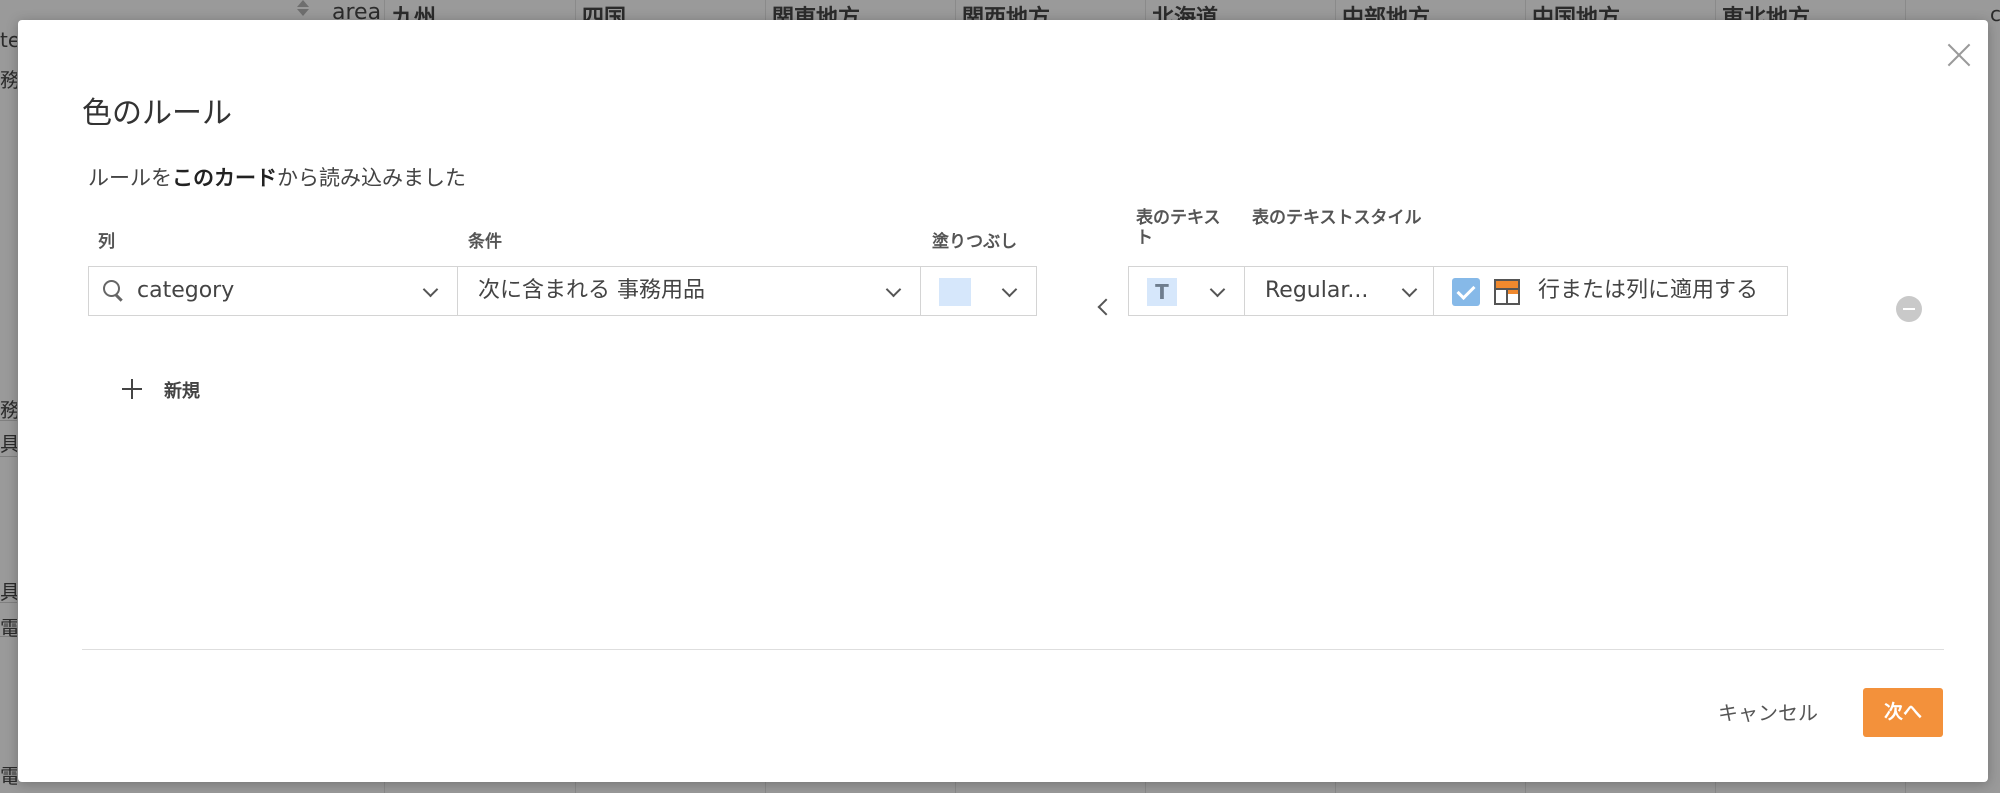 The image size is (2000, 793). What do you see at coordinates (157, 113) in the screenshot?
I see `dialog-title: 色のルール` at bounding box center [157, 113].